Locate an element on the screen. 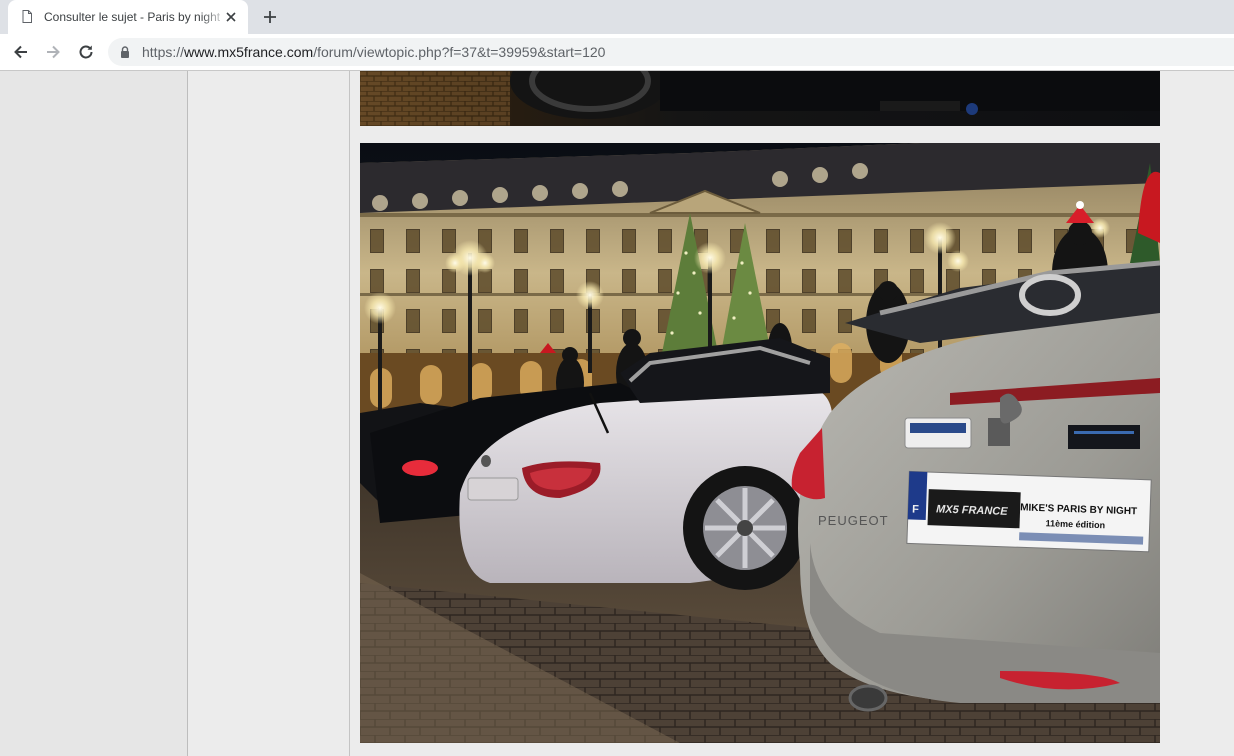 The width and height of the screenshot is (1234, 756). document-icon is located at coordinates (27, 16).